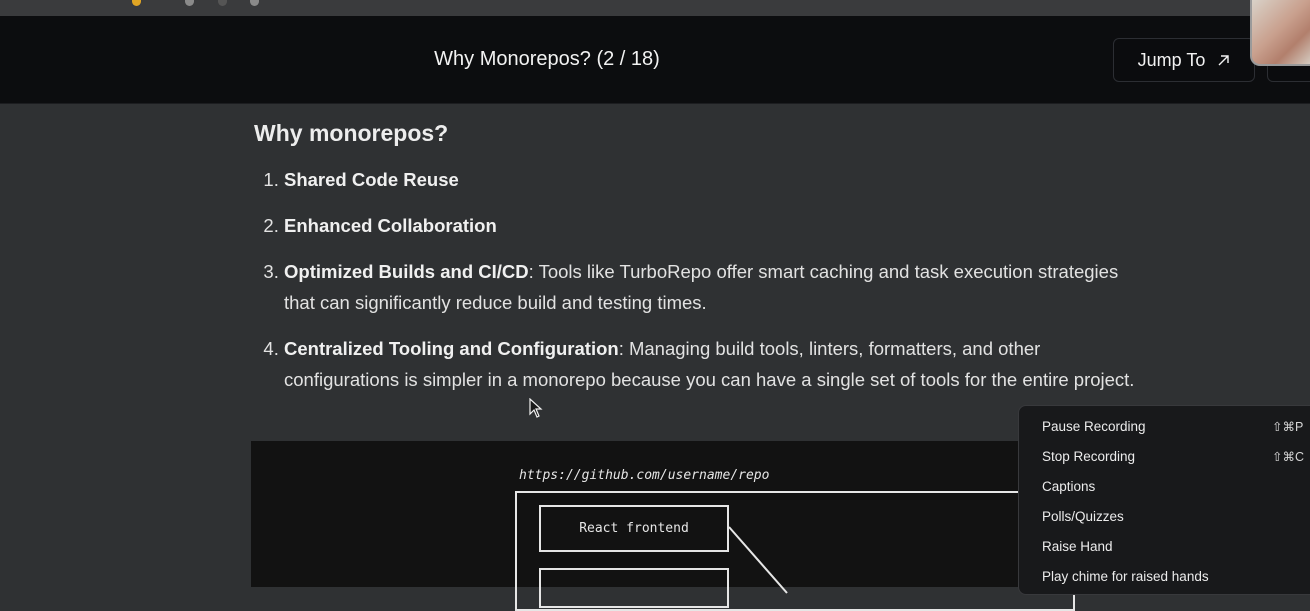  I want to click on menu-item-label: Raise Hand, so click(1077, 546).